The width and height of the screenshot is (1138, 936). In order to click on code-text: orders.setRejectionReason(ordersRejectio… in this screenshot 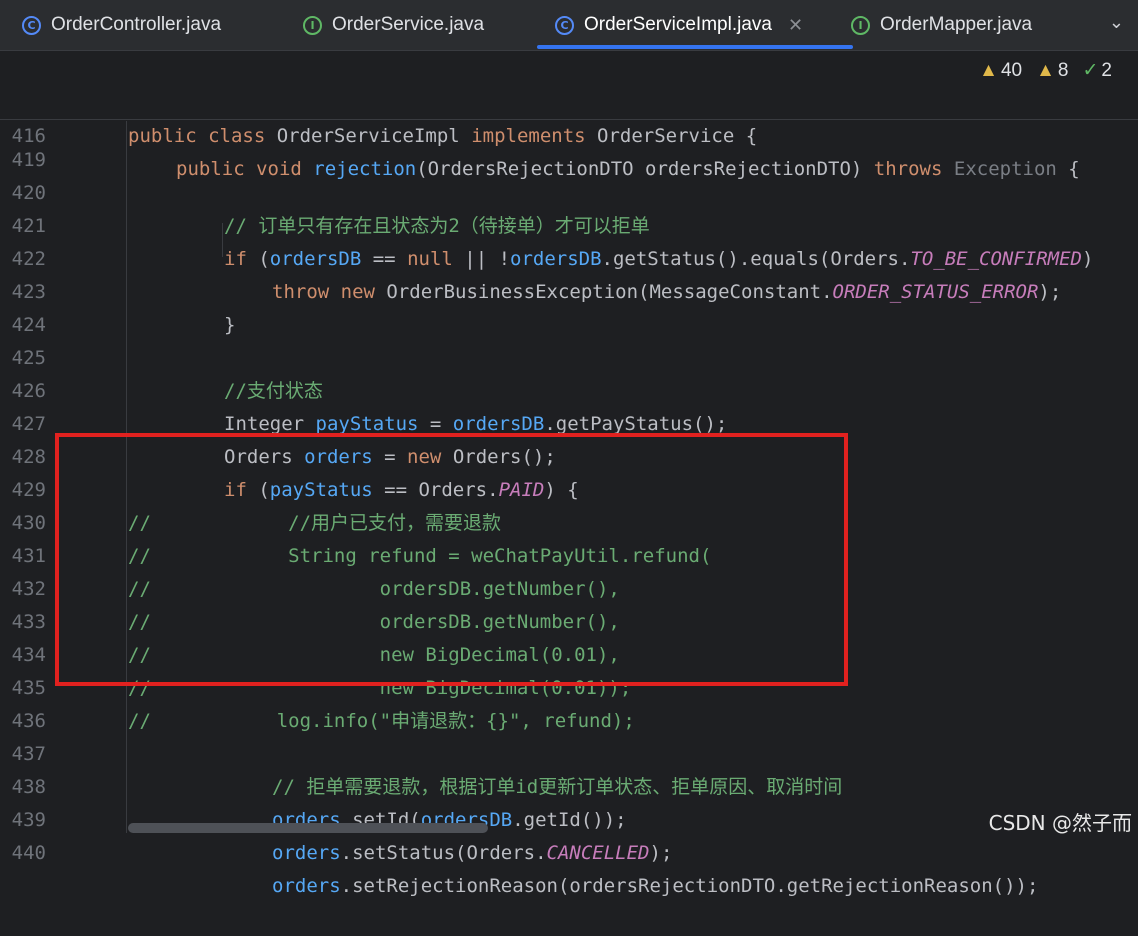, I will do `click(655, 886)`.